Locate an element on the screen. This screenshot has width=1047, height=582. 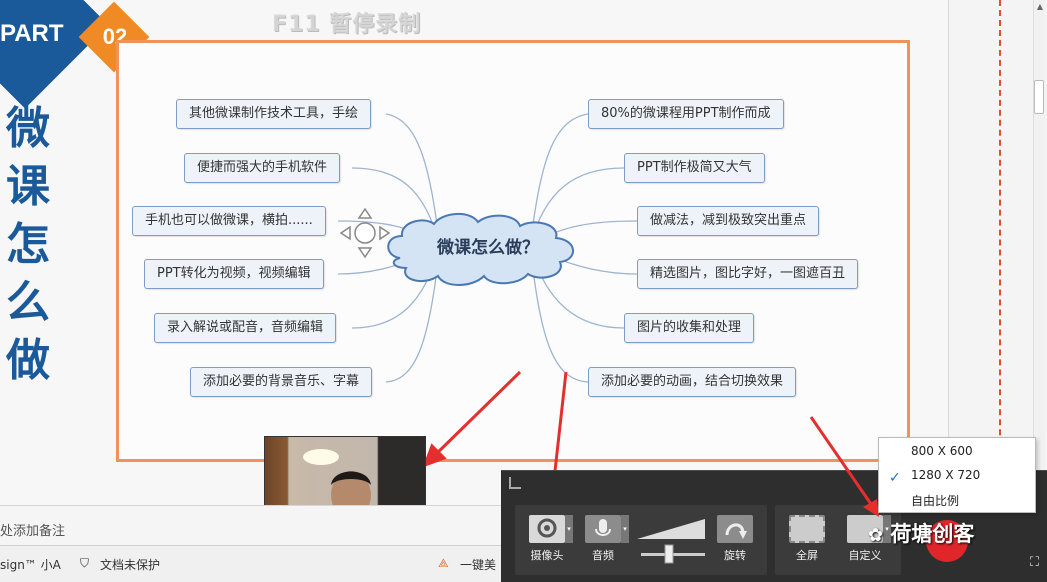
fullscreen-label: 全屏 is located at coordinates (807, 555).